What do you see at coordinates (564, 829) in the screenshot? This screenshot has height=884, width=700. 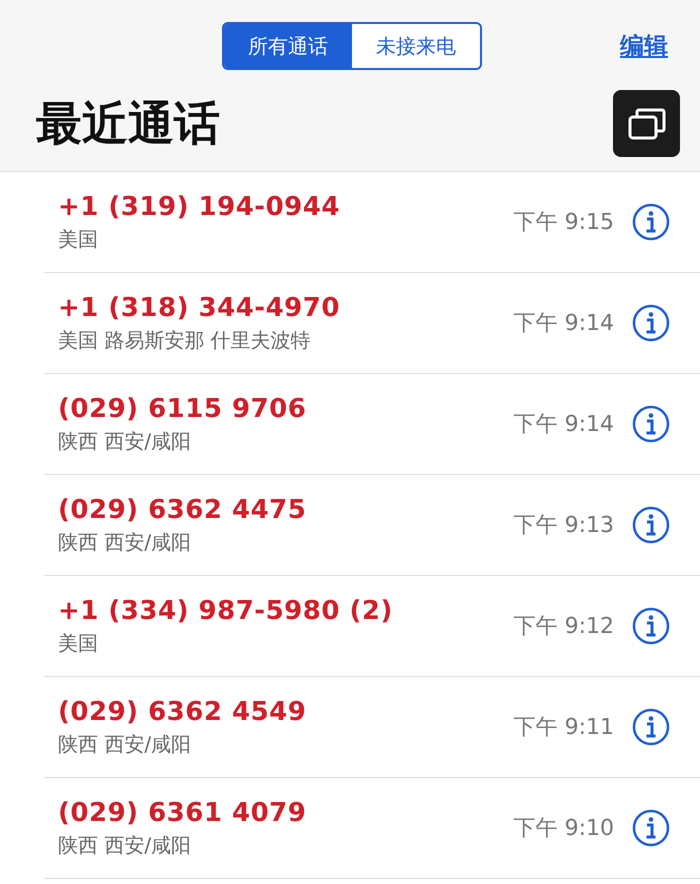 I see `call-time: 下午 9:10` at bounding box center [564, 829].